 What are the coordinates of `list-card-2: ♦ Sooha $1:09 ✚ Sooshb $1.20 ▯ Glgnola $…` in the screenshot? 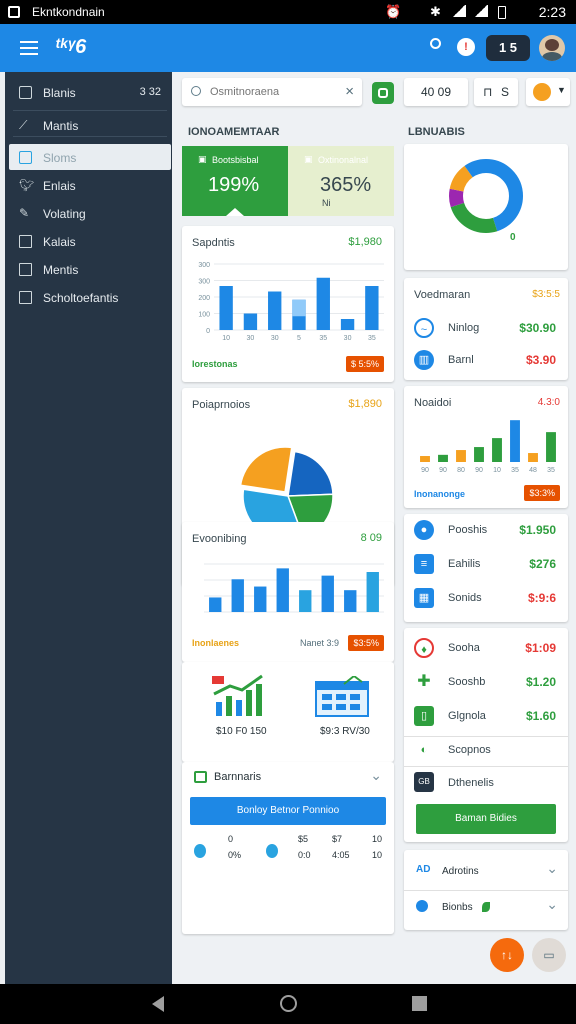 It's located at (486, 735).